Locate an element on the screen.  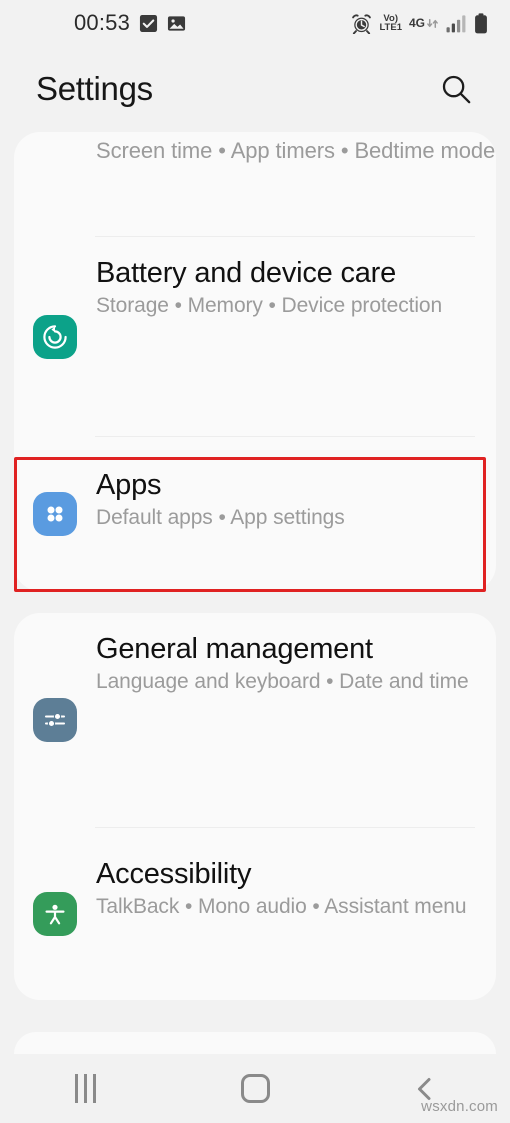
apps-grid-icon is located at coordinates (55, 514).